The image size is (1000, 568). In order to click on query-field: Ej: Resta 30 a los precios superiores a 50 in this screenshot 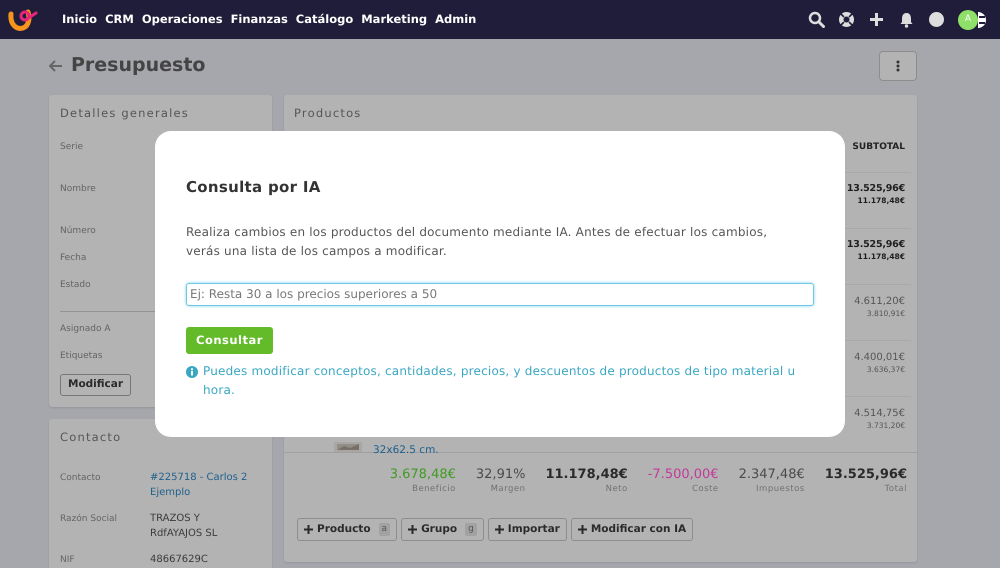, I will do `click(500, 294)`.